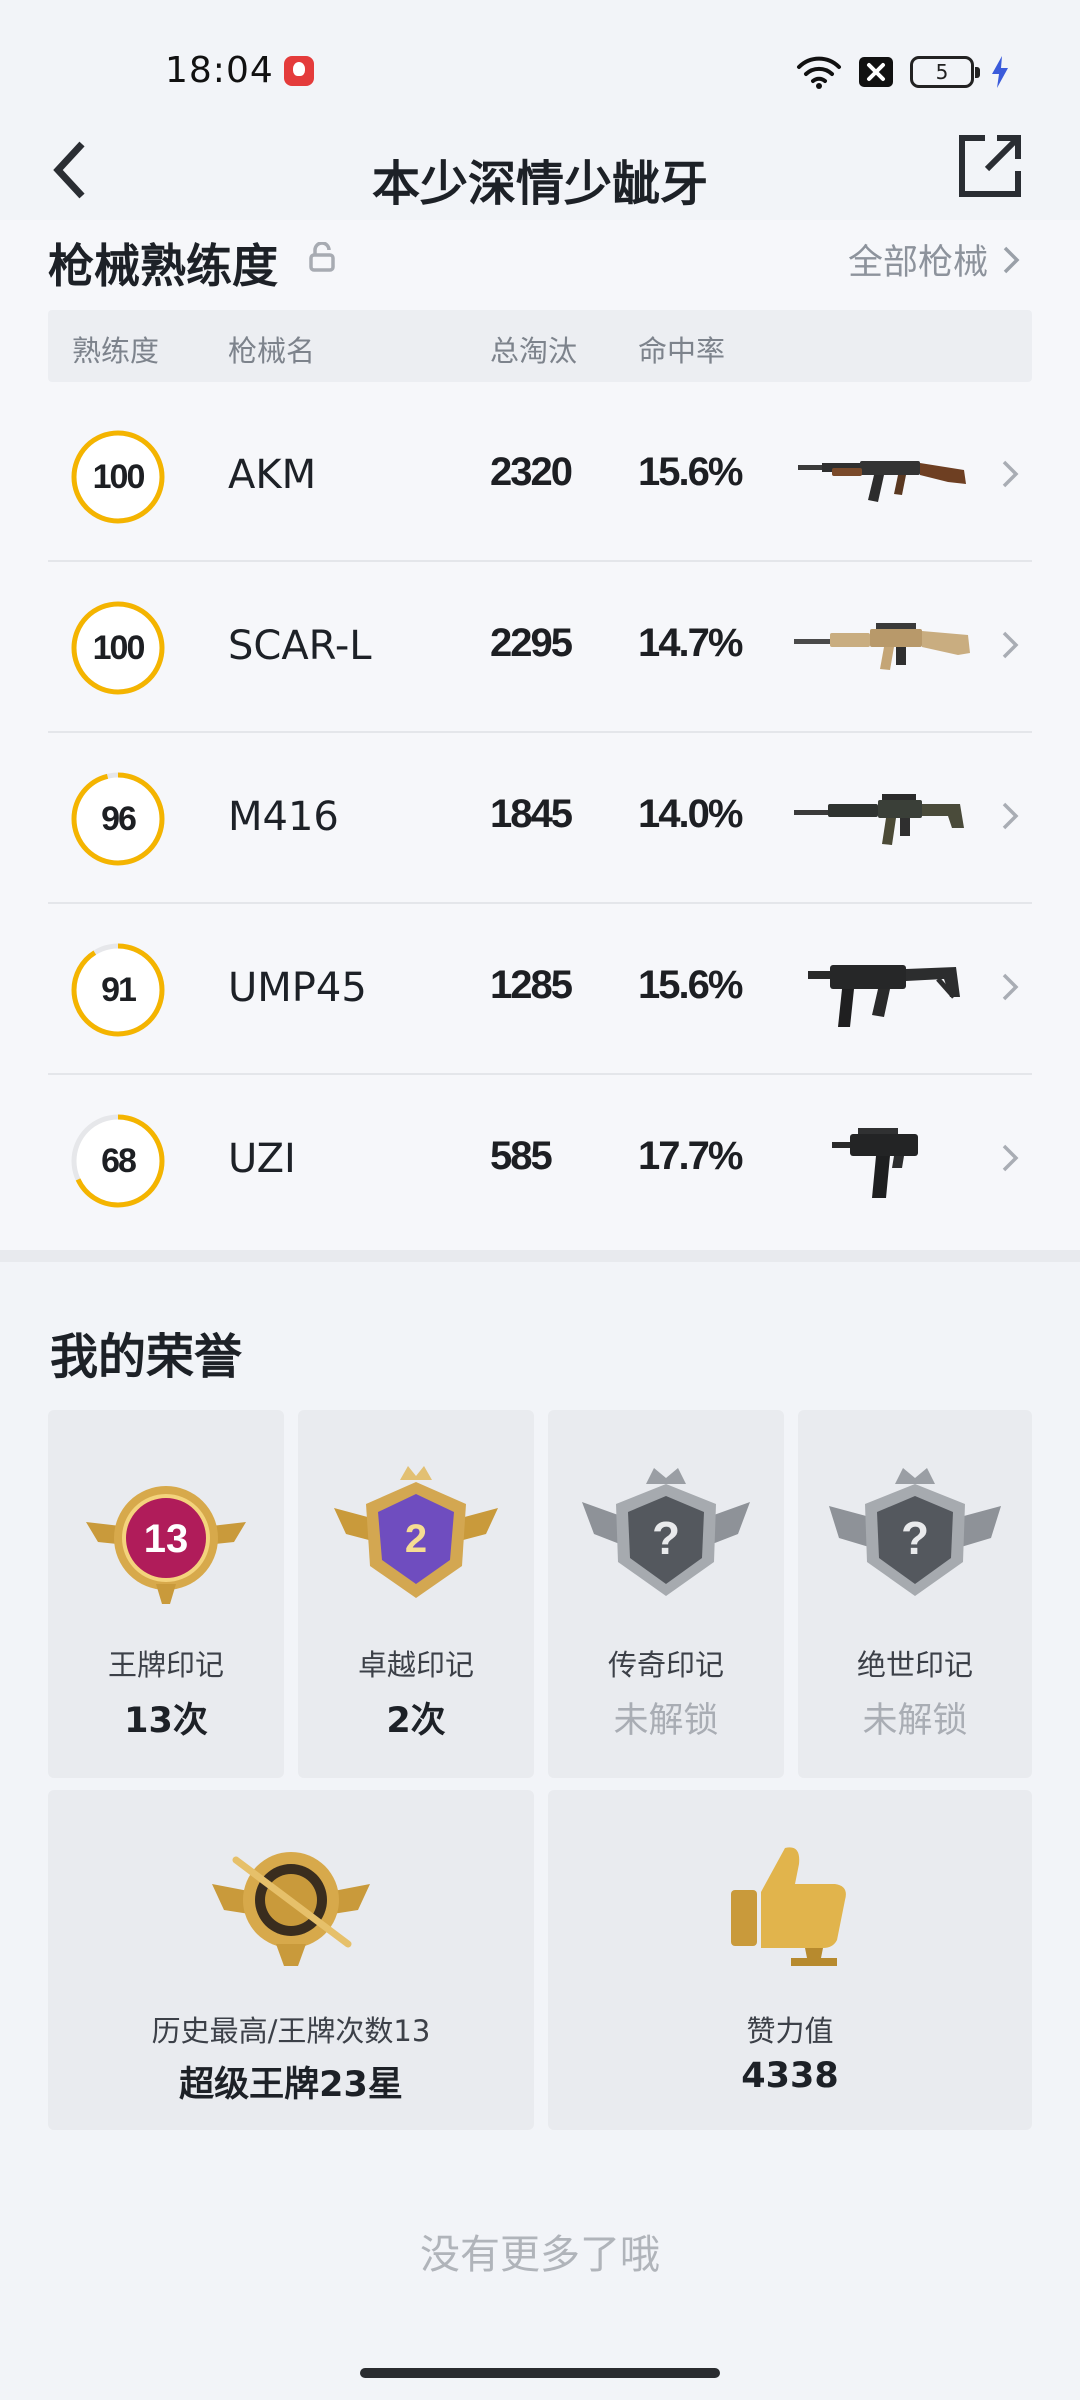  Describe the element at coordinates (540, 1256) in the screenshot. I see `section-divider` at that location.